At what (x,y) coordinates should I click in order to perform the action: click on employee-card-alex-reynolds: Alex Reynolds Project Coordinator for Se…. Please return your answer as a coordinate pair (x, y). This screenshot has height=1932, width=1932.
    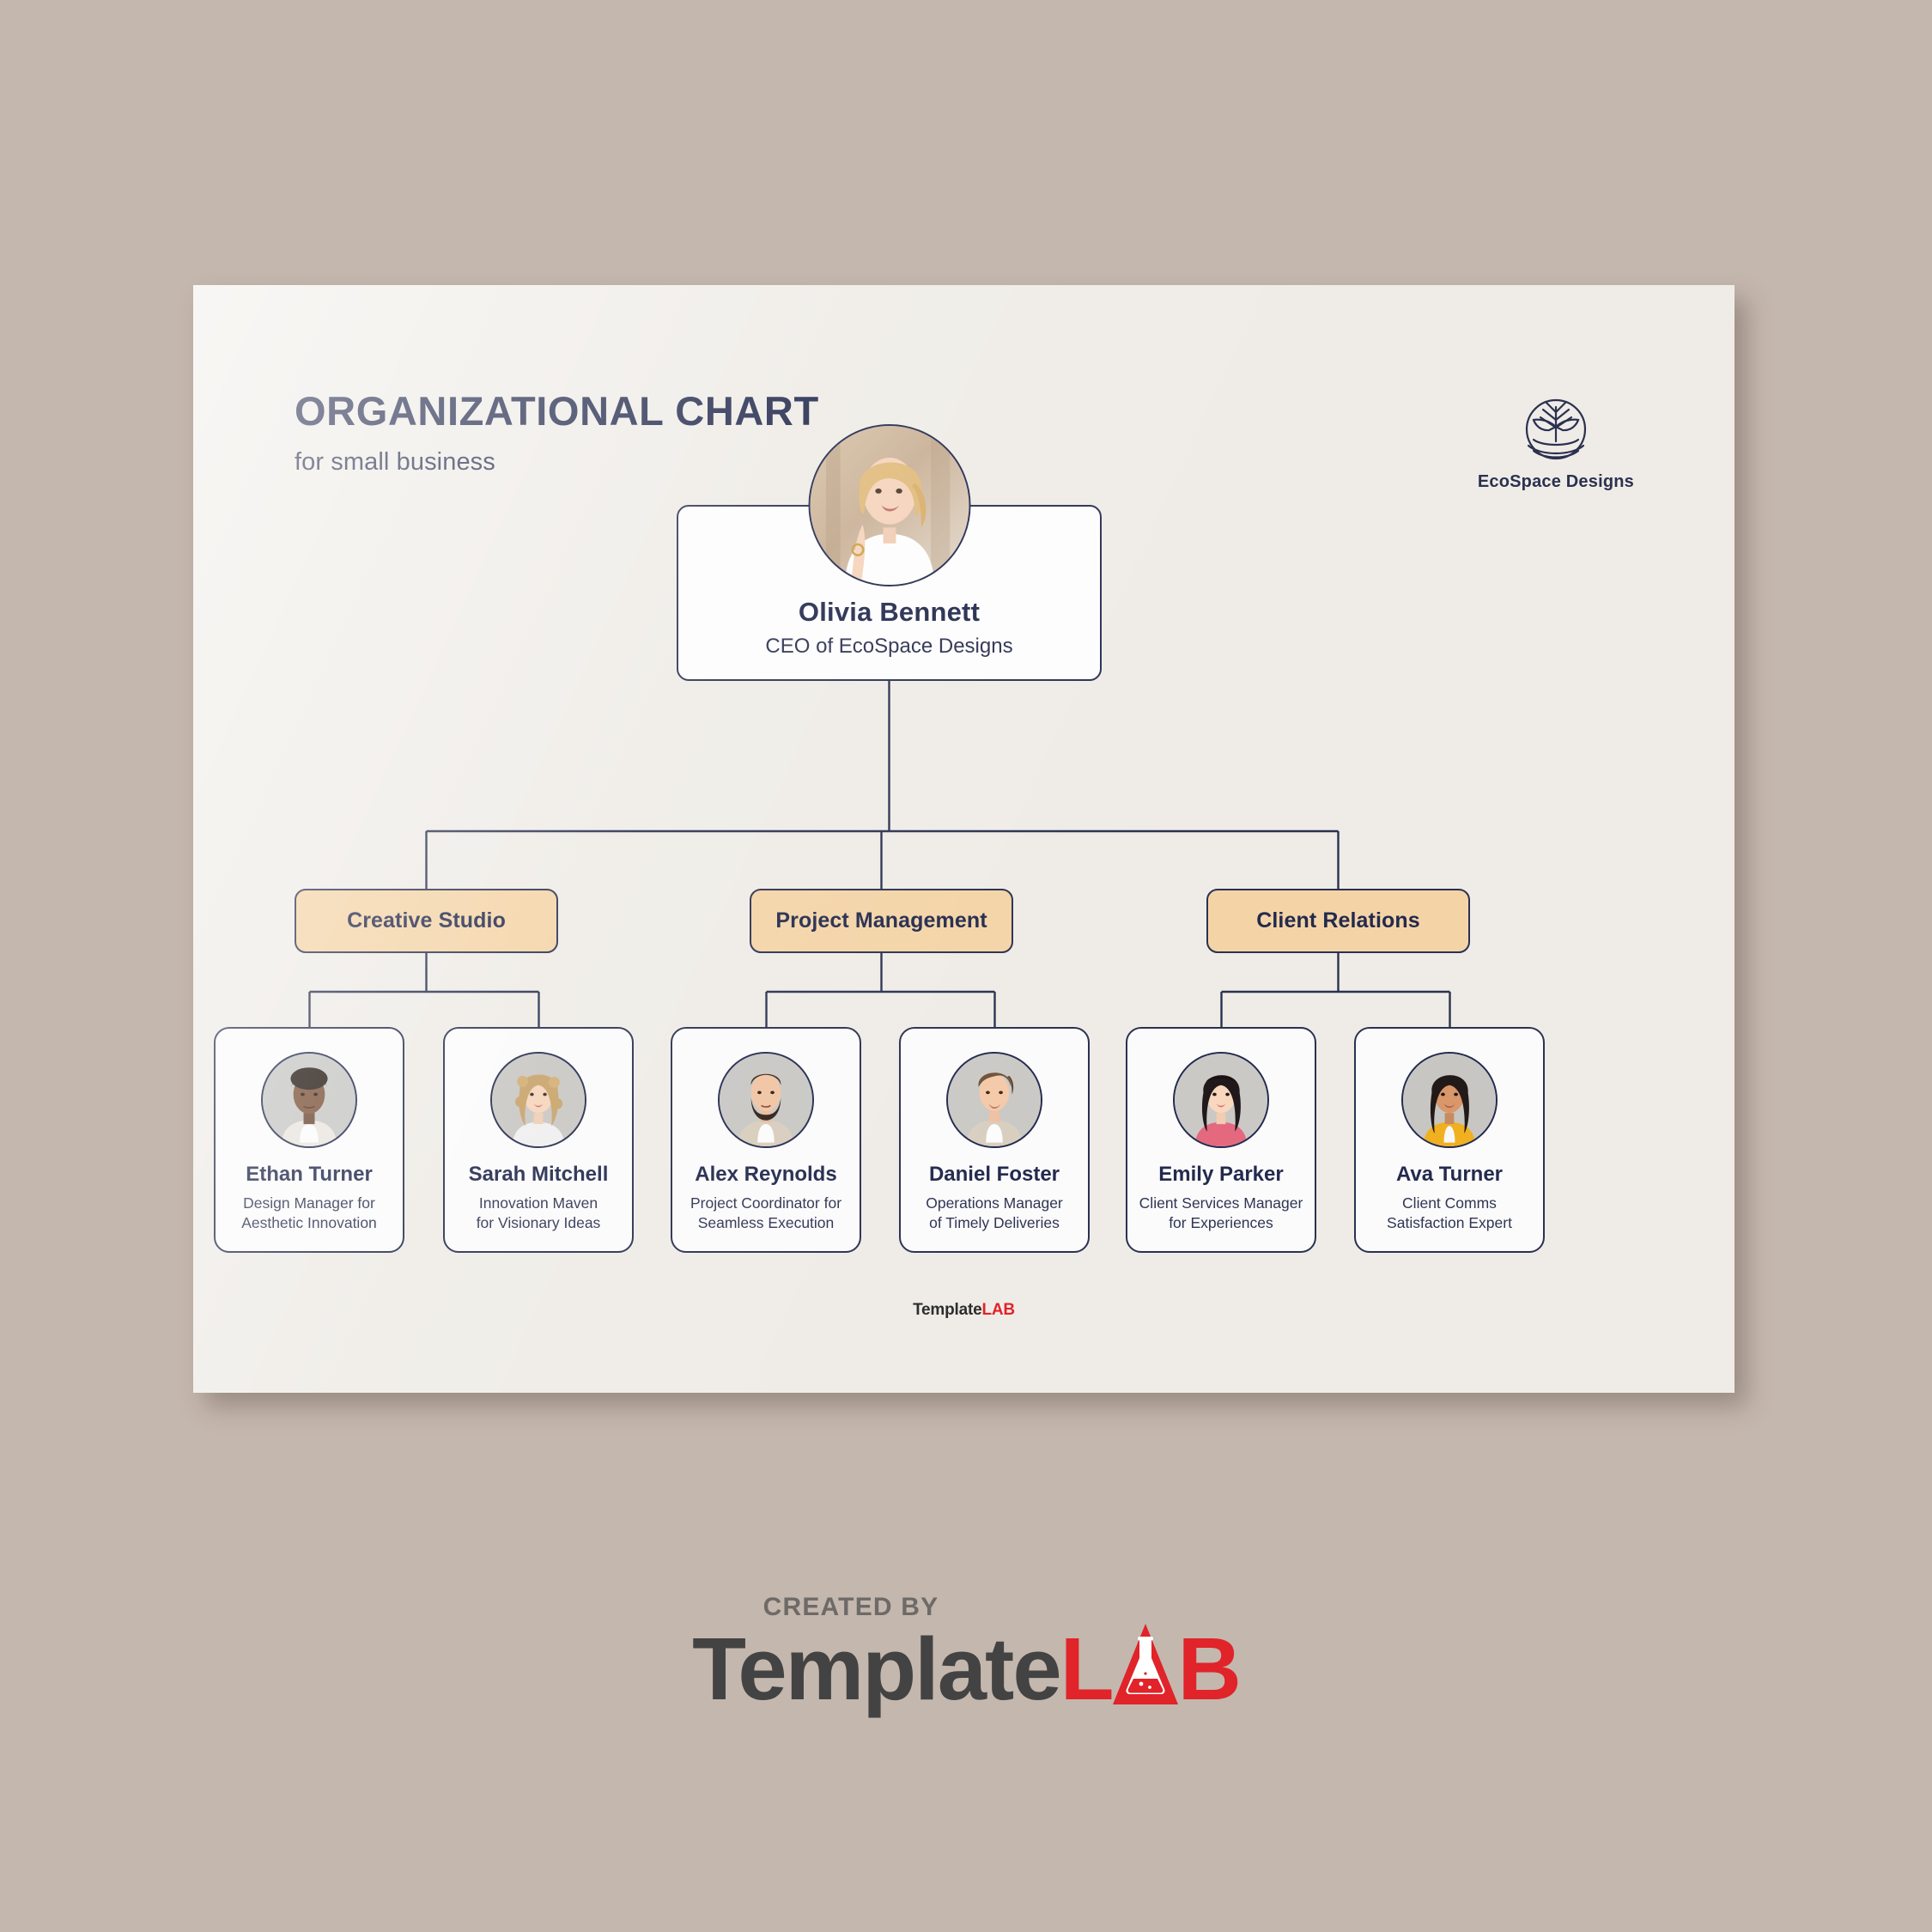
    Looking at the image, I should click on (766, 1140).